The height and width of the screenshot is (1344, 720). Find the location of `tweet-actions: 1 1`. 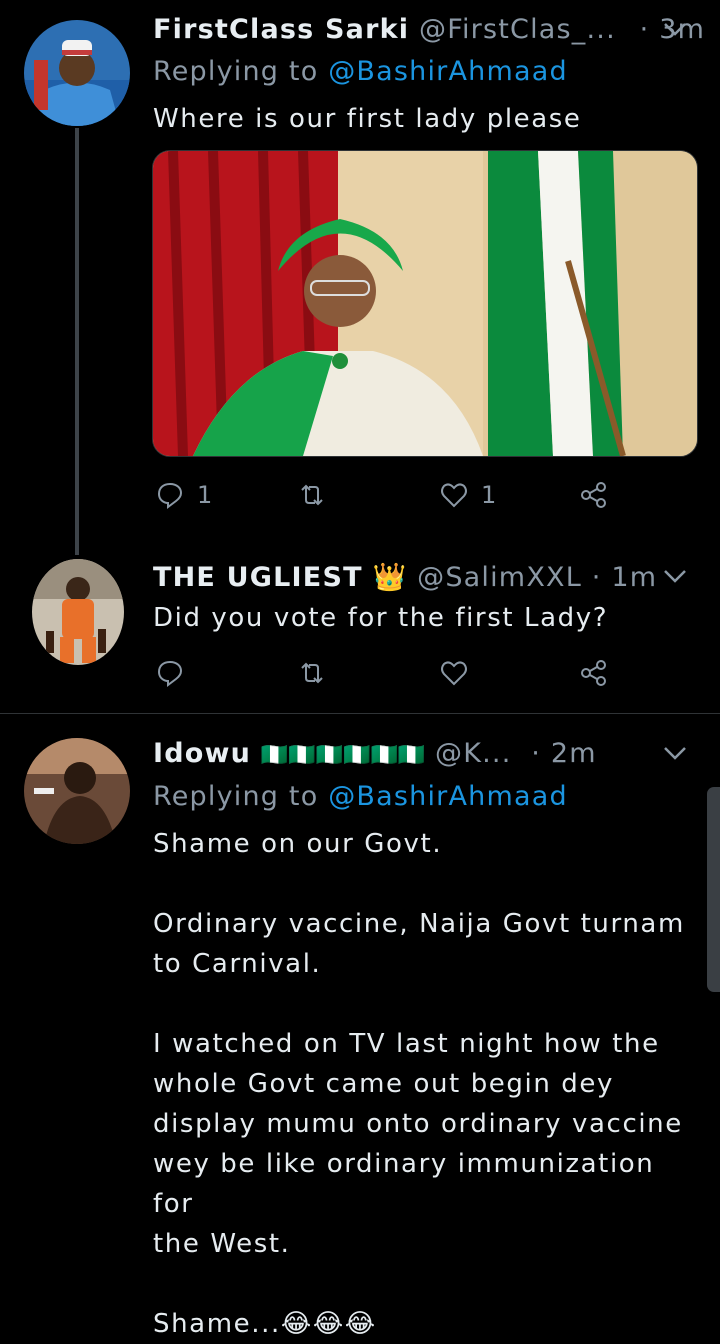

tweet-actions: 1 1 is located at coordinates (390, 495).